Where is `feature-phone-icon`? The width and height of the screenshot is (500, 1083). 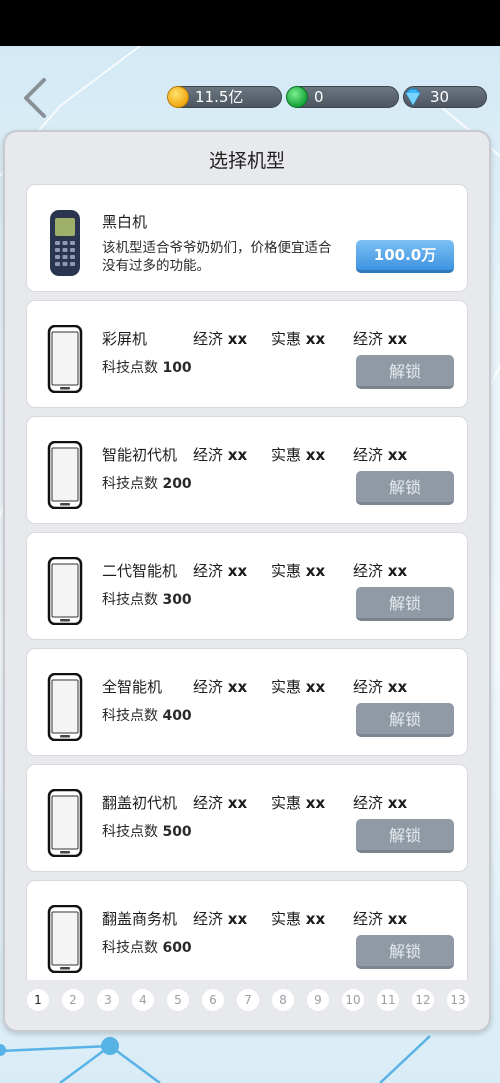 feature-phone-icon is located at coordinates (65, 243).